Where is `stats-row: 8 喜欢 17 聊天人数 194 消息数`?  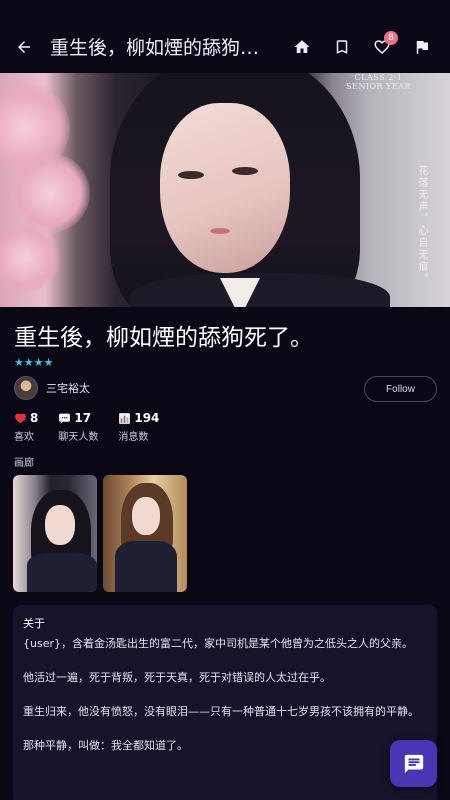 stats-row: 8 喜欢 17 聊天人数 194 消息数 is located at coordinates (86, 427).